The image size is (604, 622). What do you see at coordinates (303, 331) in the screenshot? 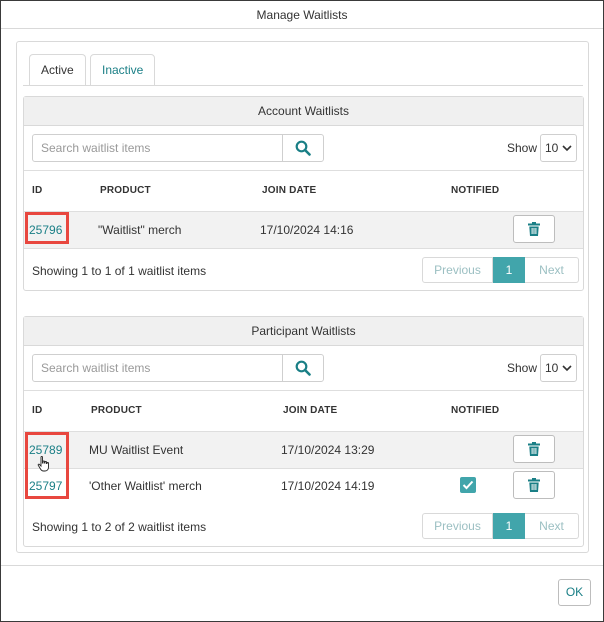
I see `participant-waitlists-title: Participant Waitlists` at bounding box center [303, 331].